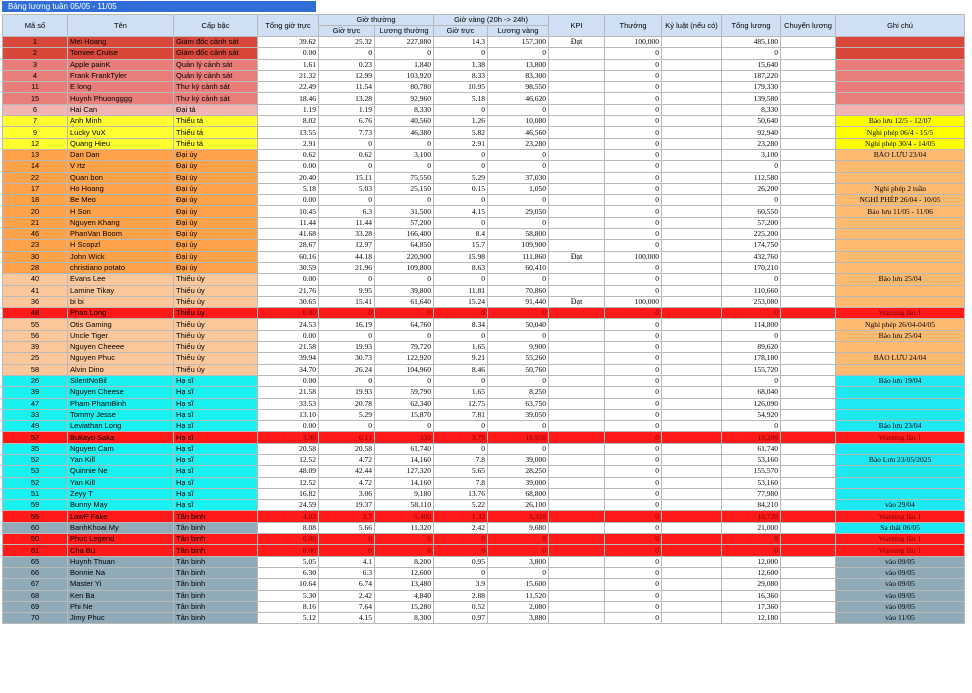 Image resolution: width=972 pixels, height=693 pixels. I want to click on cell-luong-thuong: 25,150, so click(404, 189).